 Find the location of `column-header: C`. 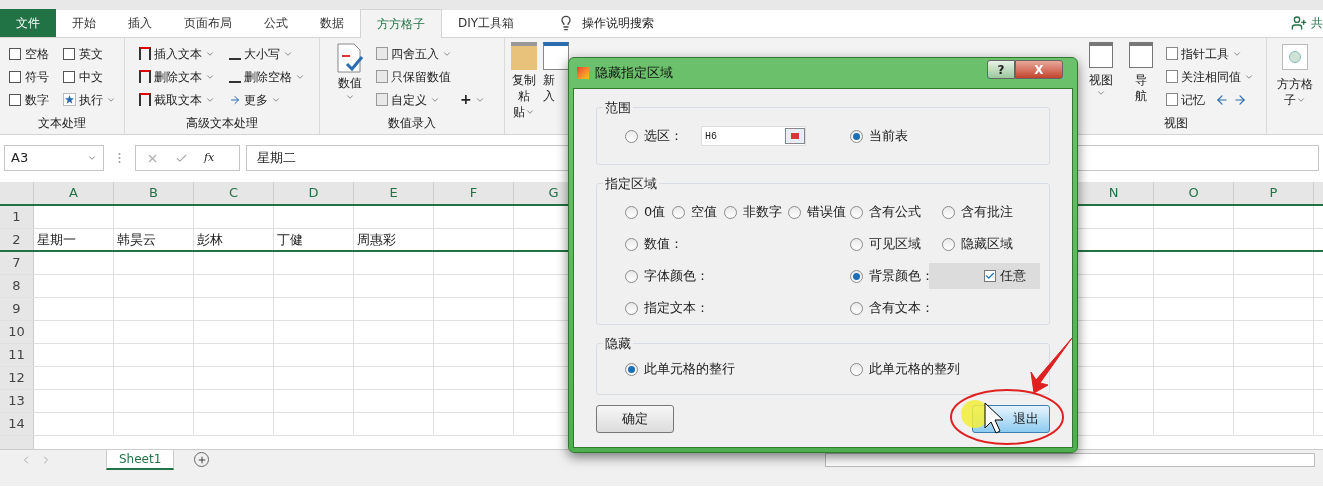

column-header: C is located at coordinates (233, 193).